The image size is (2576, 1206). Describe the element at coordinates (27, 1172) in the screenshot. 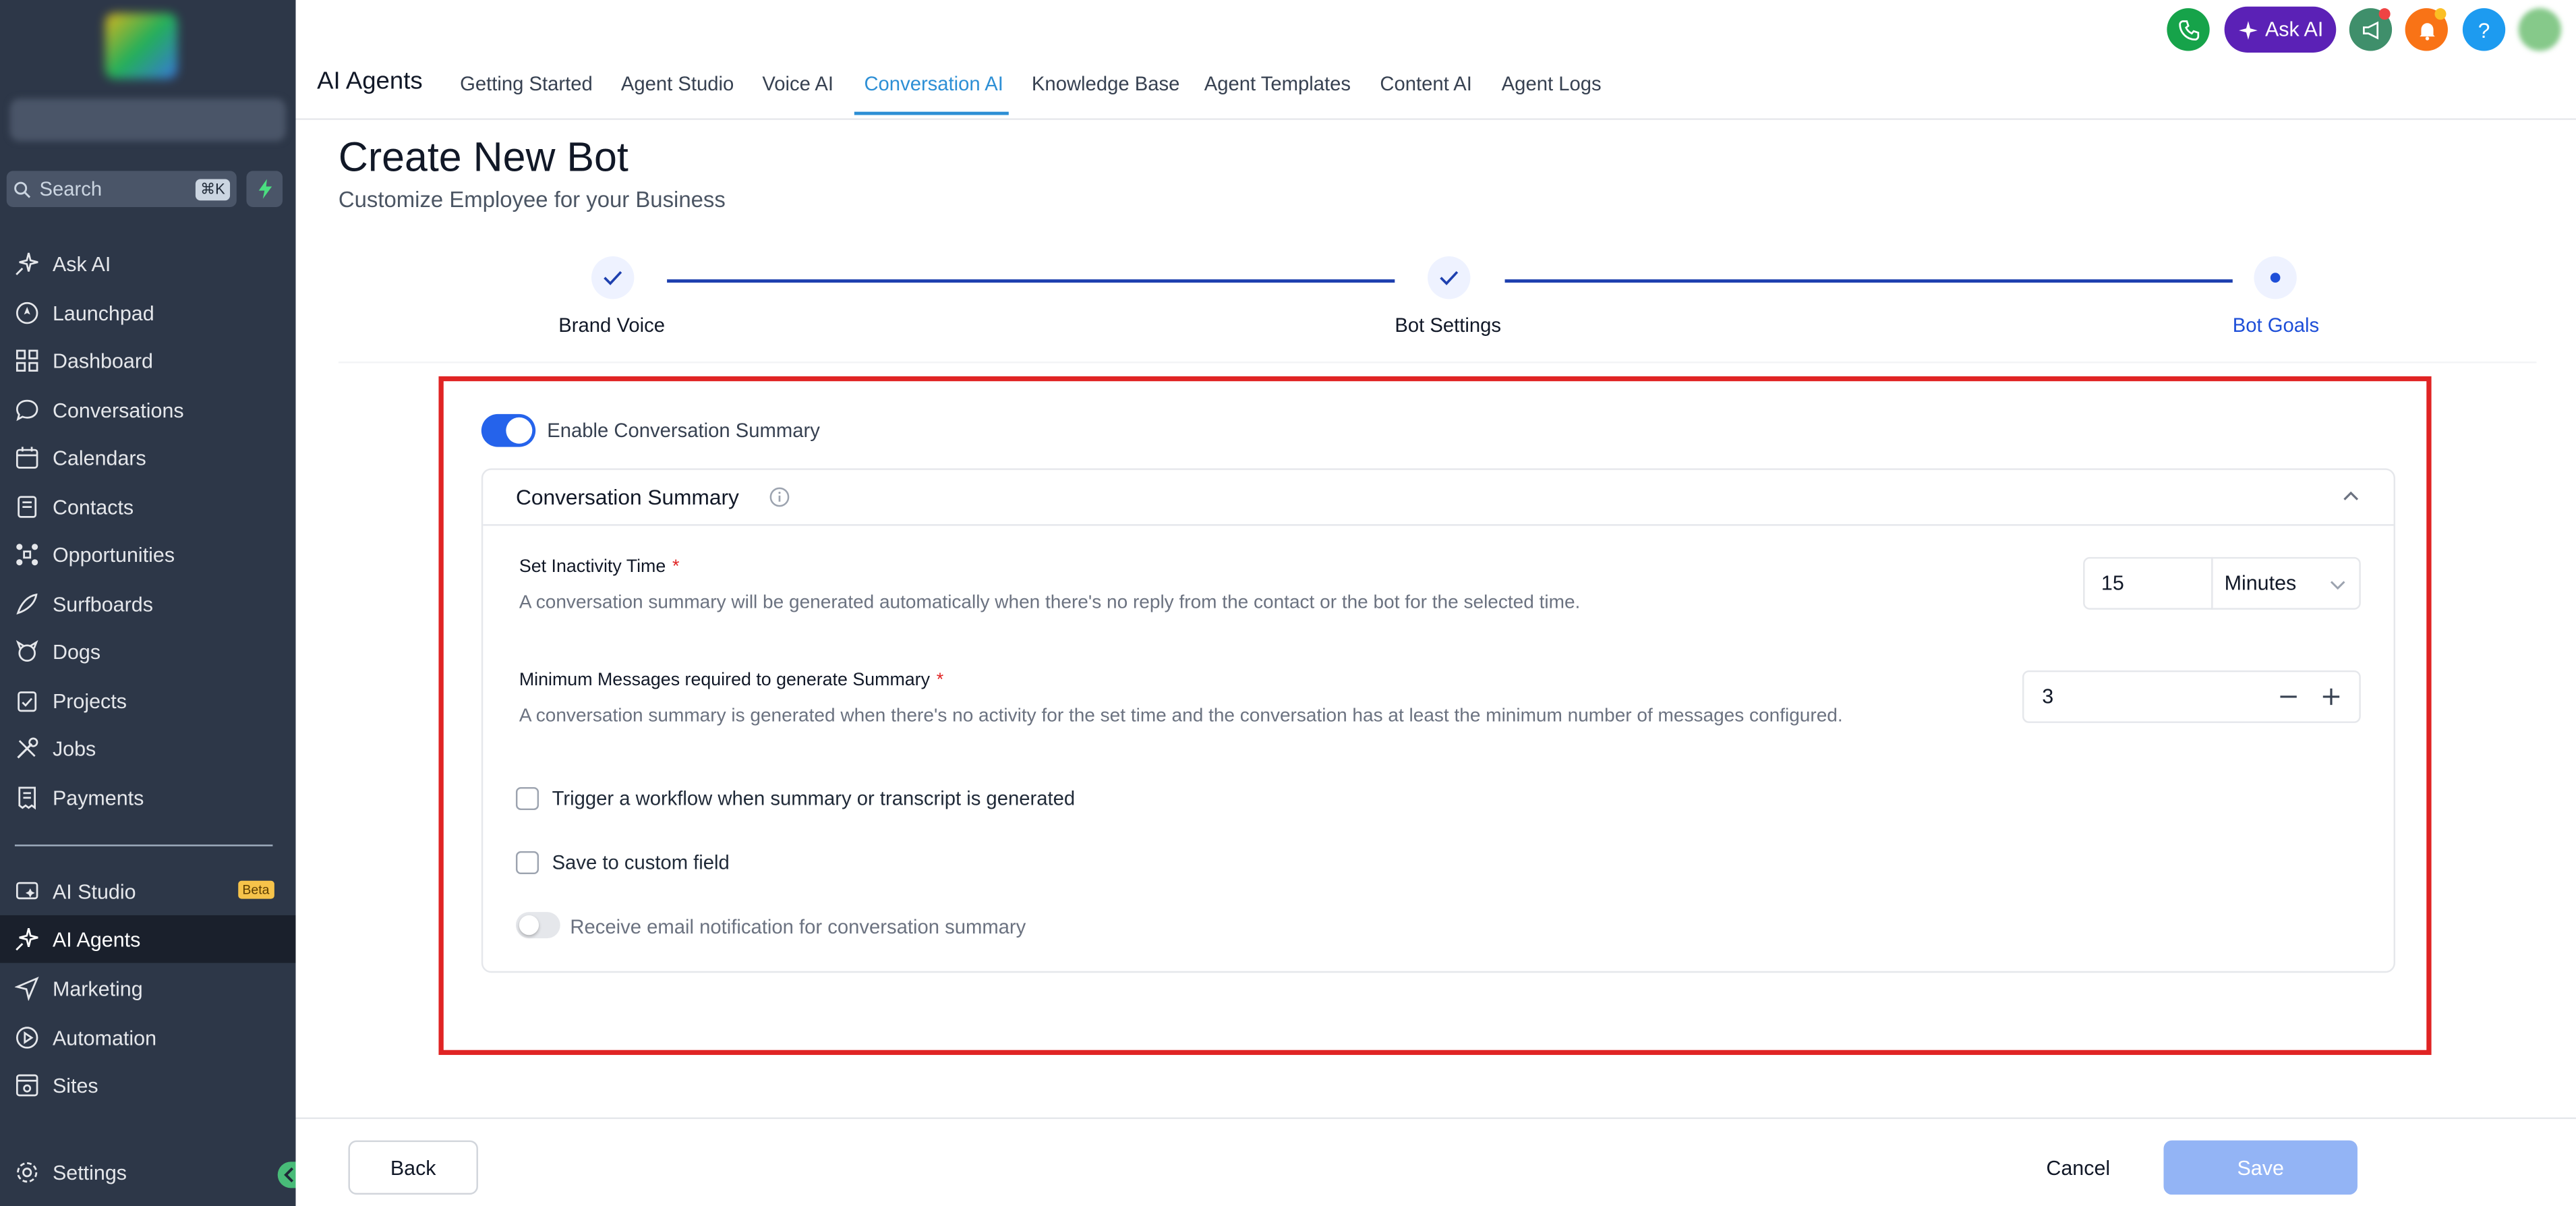

I see `gear-icon` at that location.